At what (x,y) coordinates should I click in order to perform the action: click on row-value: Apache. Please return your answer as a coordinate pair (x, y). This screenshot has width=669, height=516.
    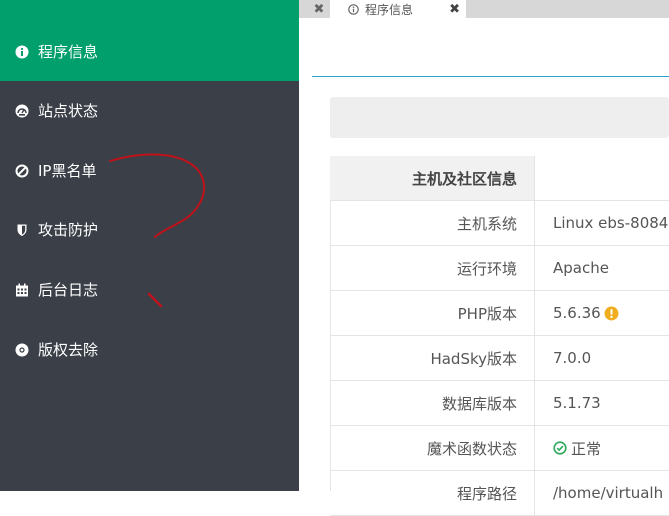
    Looking at the image, I should click on (581, 268).